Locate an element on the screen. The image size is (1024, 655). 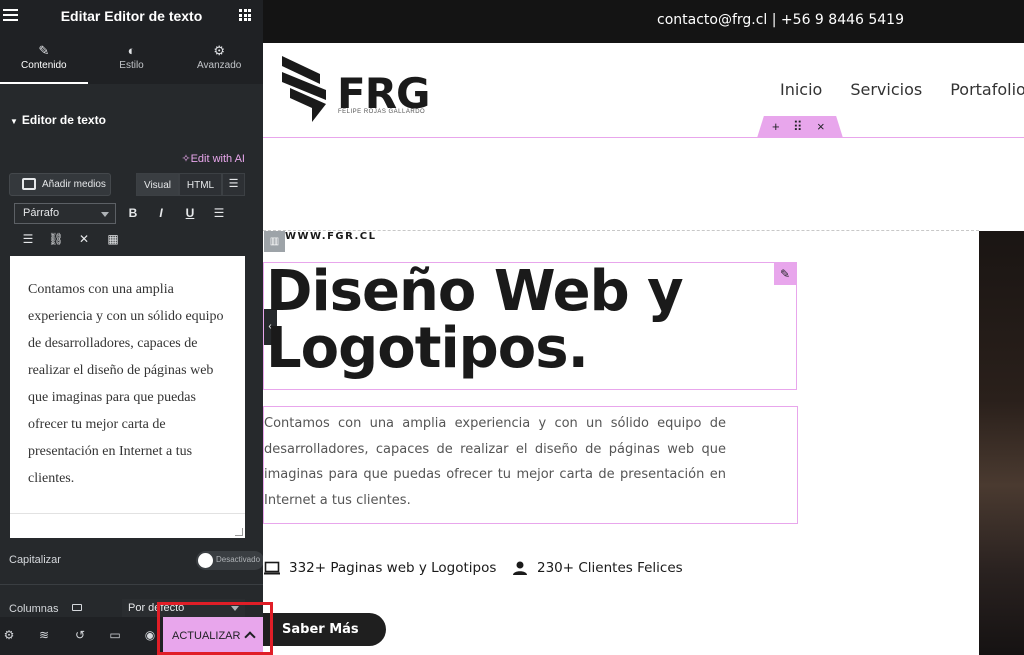
saber-mas-label: Saber Más is located at coordinates (320, 629).